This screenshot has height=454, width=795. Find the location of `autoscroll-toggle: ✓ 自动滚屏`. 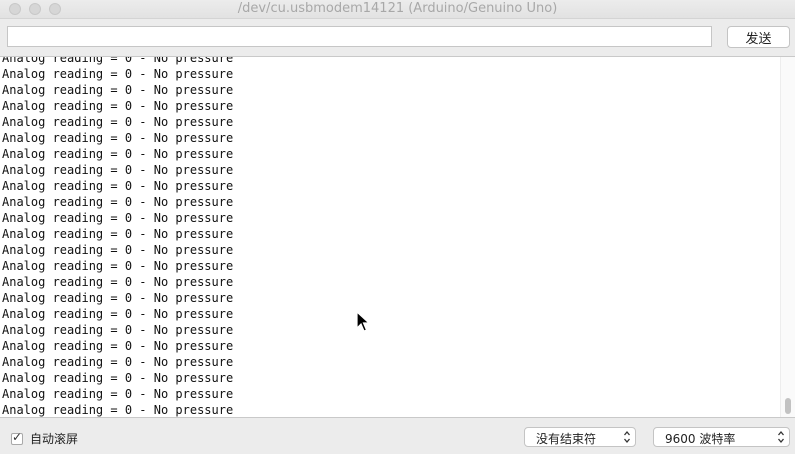

autoscroll-toggle: ✓ 自动滚屏 is located at coordinates (44, 438).